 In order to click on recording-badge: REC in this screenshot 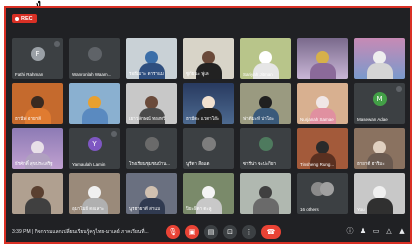, I will do `click(24, 18)`.